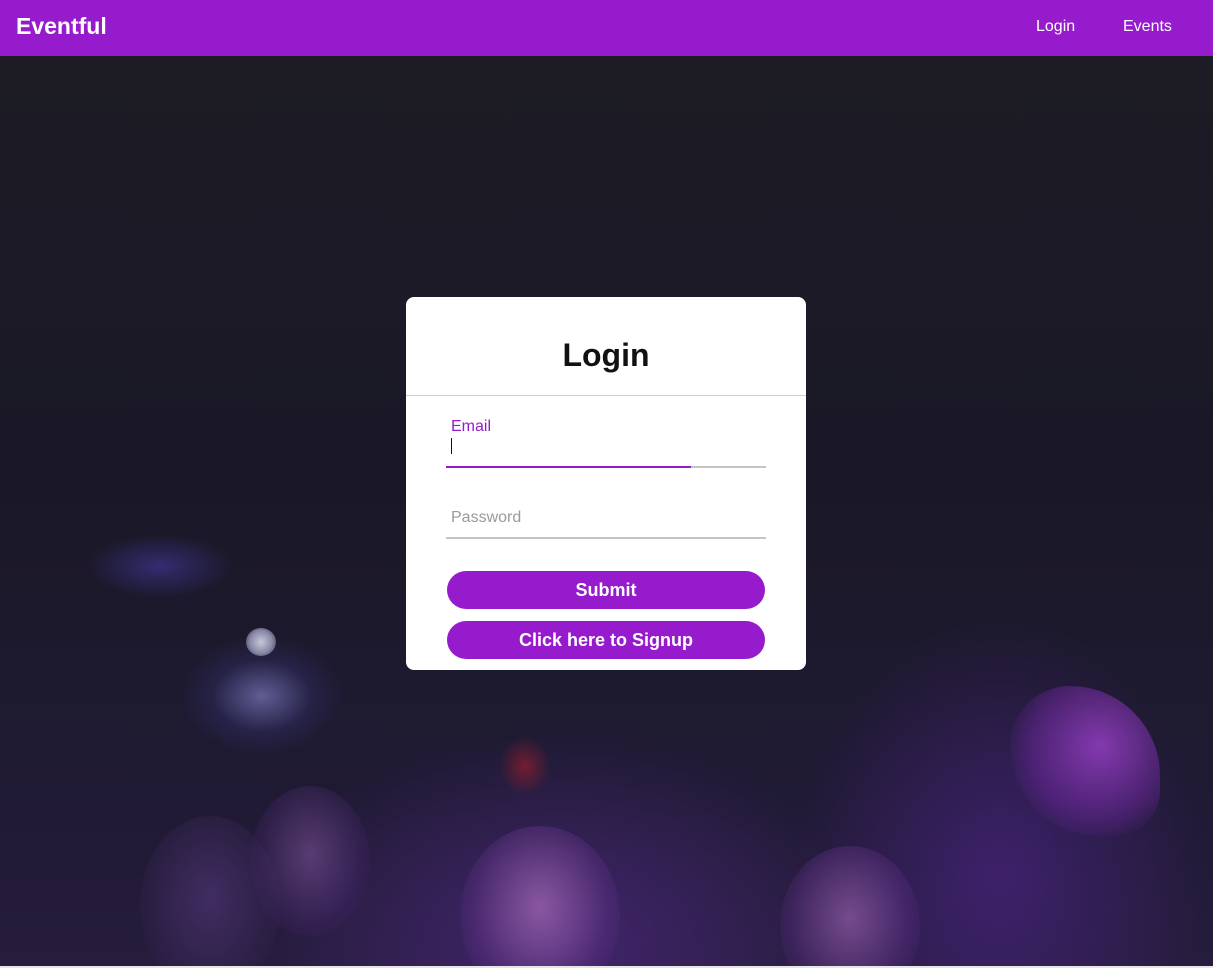  Describe the element at coordinates (606, 28) in the screenshot. I see `top-navbar: Eventful Login Events` at that location.